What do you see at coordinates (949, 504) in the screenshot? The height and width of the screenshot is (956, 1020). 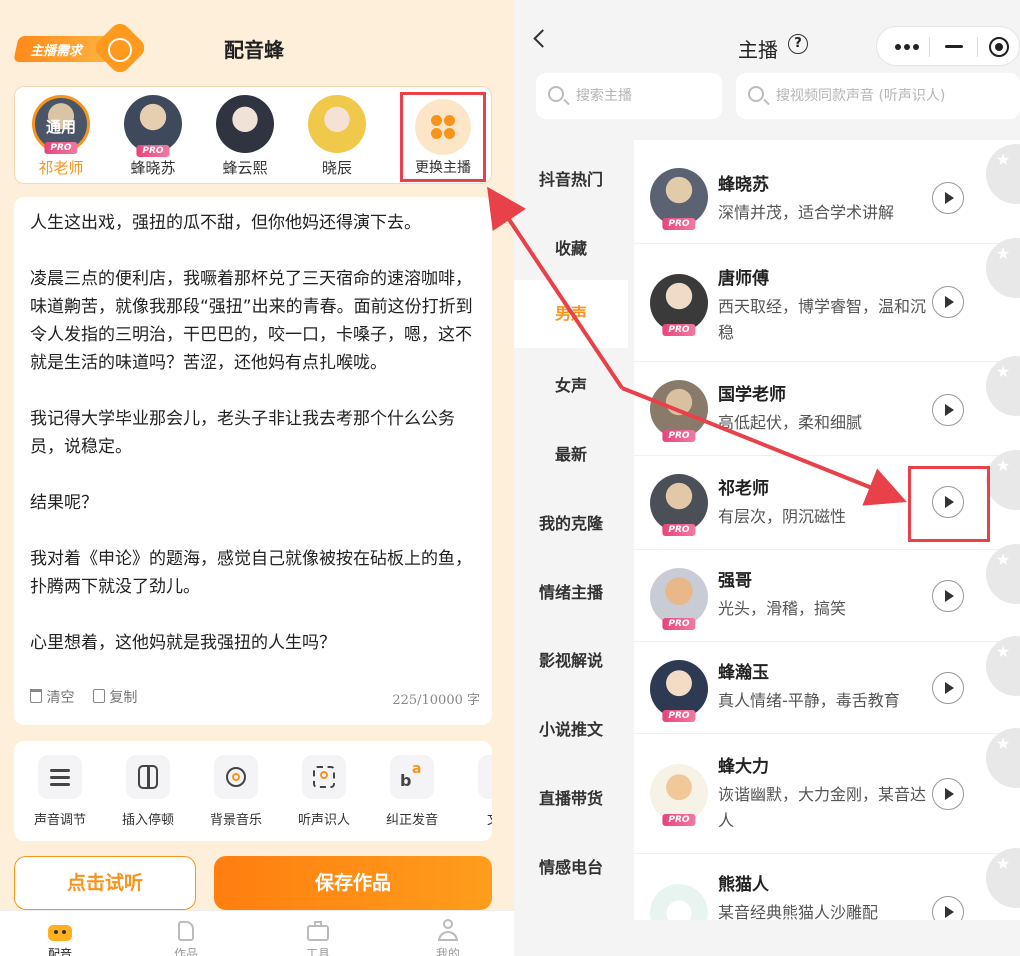 I see `highlight-play-box` at bounding box center [949, 504].